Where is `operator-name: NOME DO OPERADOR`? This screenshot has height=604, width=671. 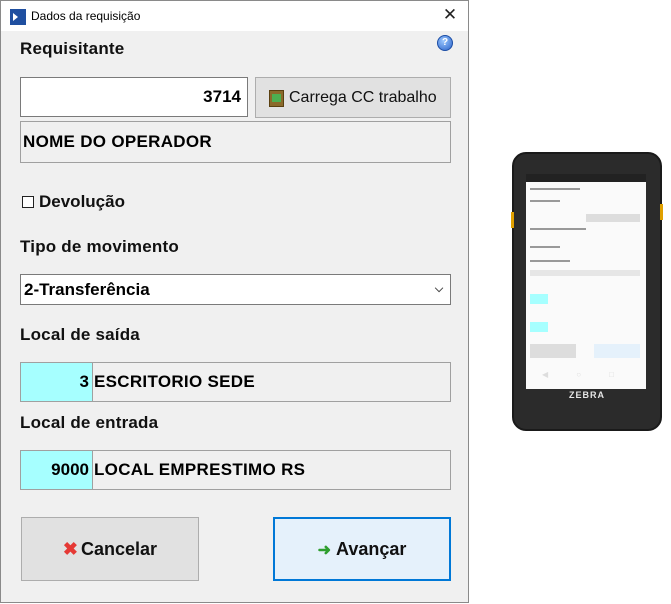 operator-name: NOME DO OPERADOR is located at coordinates (235, 142).